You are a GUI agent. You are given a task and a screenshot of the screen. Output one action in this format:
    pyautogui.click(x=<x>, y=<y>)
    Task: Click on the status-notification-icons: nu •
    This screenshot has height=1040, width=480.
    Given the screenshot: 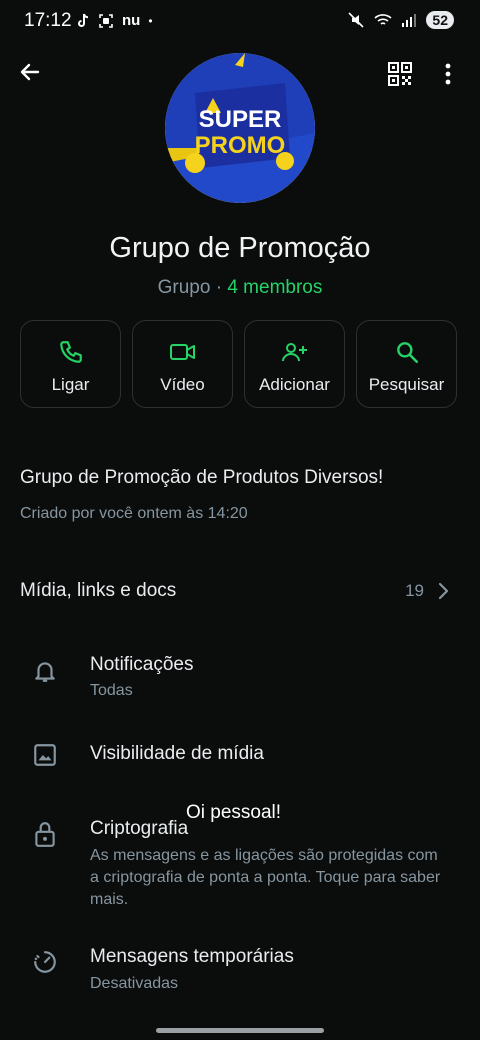 What is the action you would take?
    pyautogui.click(x=114, y=20)
    